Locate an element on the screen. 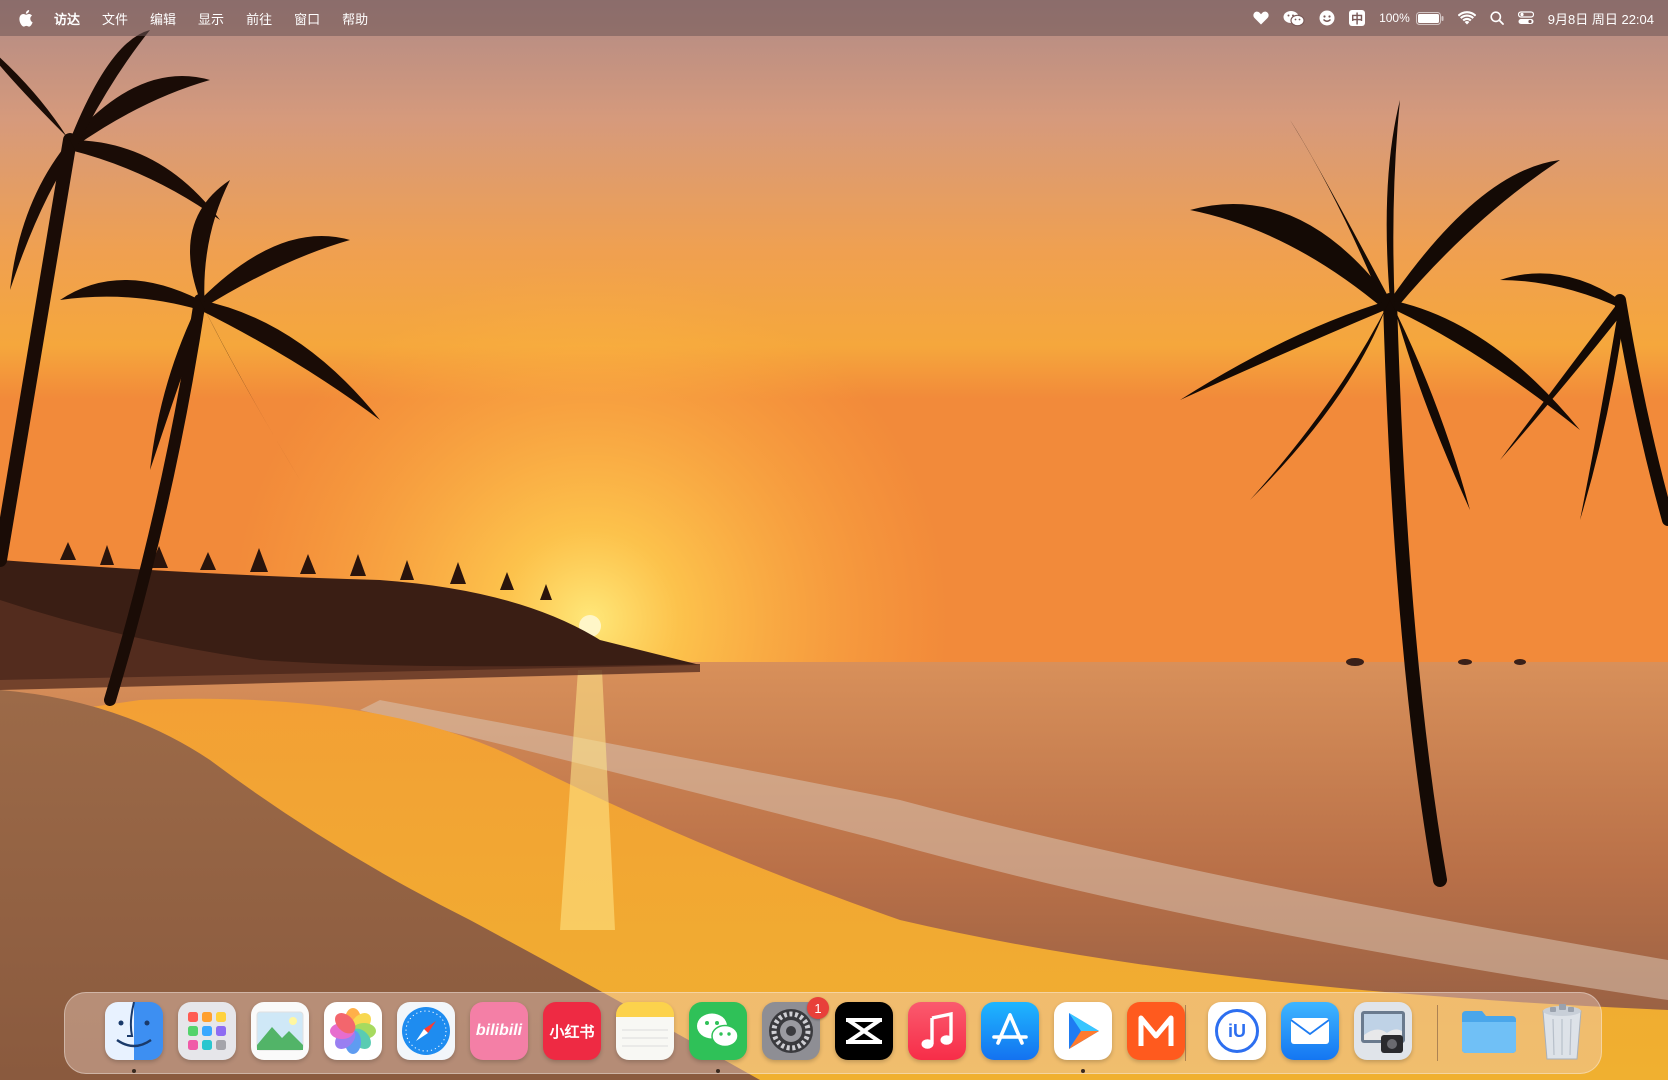 The height and width of the screenshot is (1080, 1668). wechat-icon is located at coordinates (1294, 18).